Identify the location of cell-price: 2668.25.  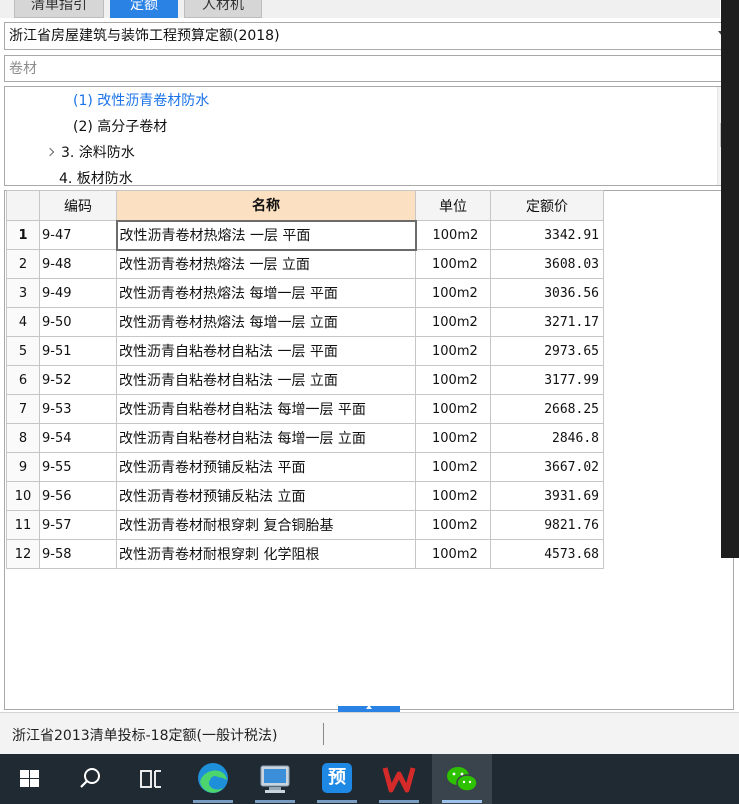
(547, 409).